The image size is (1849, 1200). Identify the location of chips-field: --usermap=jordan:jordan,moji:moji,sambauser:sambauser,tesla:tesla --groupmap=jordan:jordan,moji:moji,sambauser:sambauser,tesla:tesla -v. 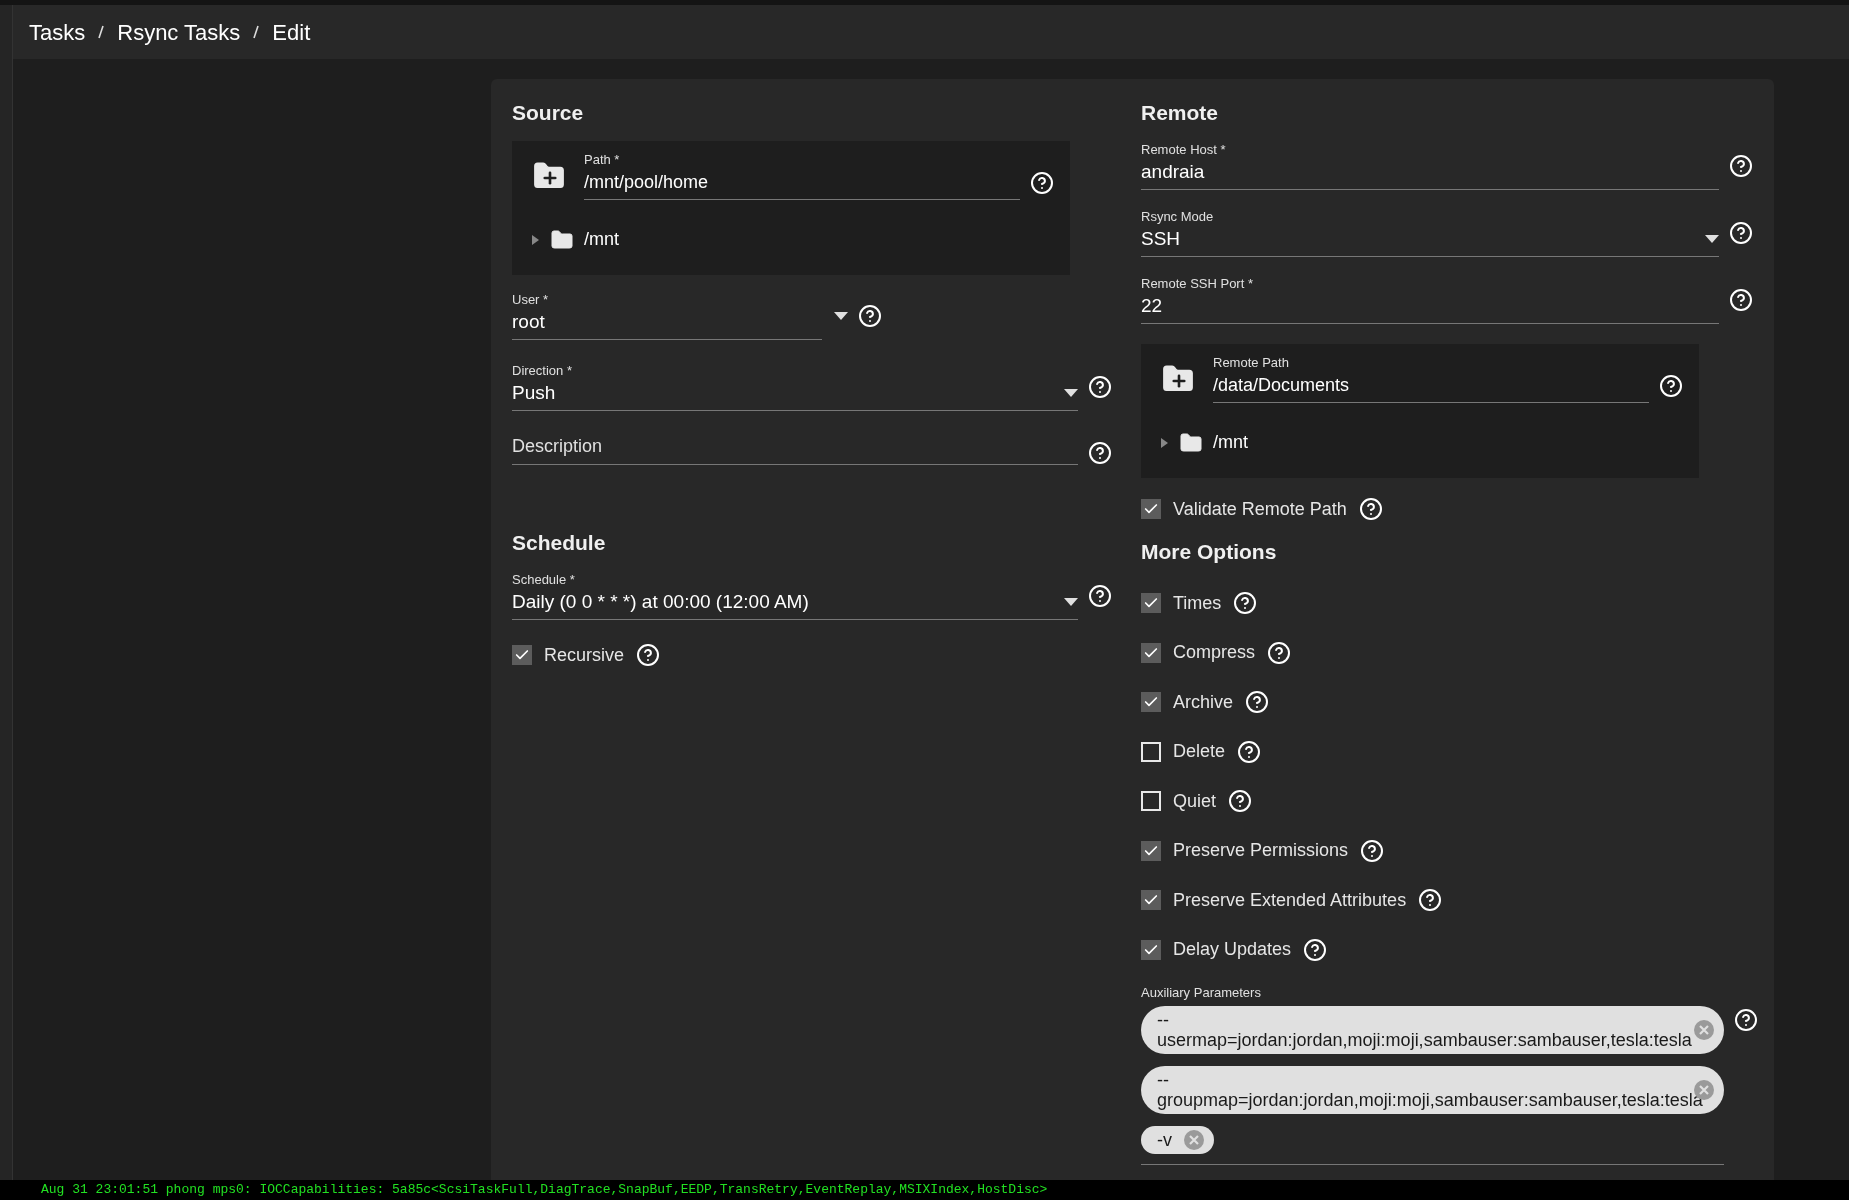
(1432, 1085).